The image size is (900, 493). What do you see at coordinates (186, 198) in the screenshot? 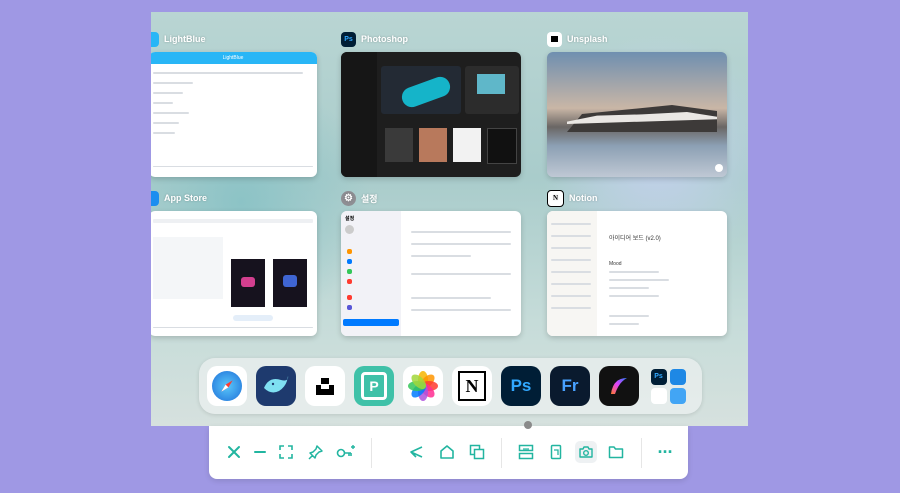
I see `app-name-label: App Store` at bounding box center [186, 198].